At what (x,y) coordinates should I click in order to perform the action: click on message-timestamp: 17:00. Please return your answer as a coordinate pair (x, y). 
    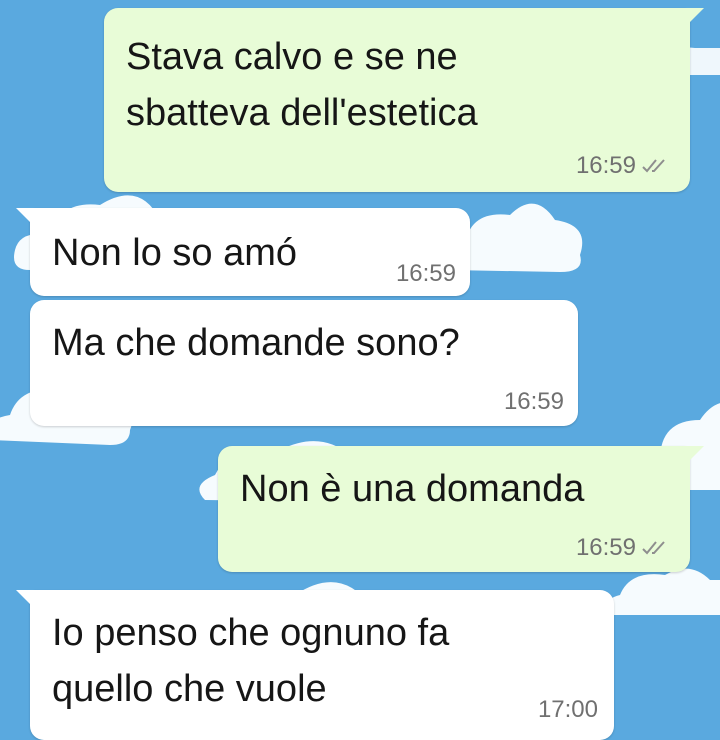
    Looking at the image, I should click on (567, 709).